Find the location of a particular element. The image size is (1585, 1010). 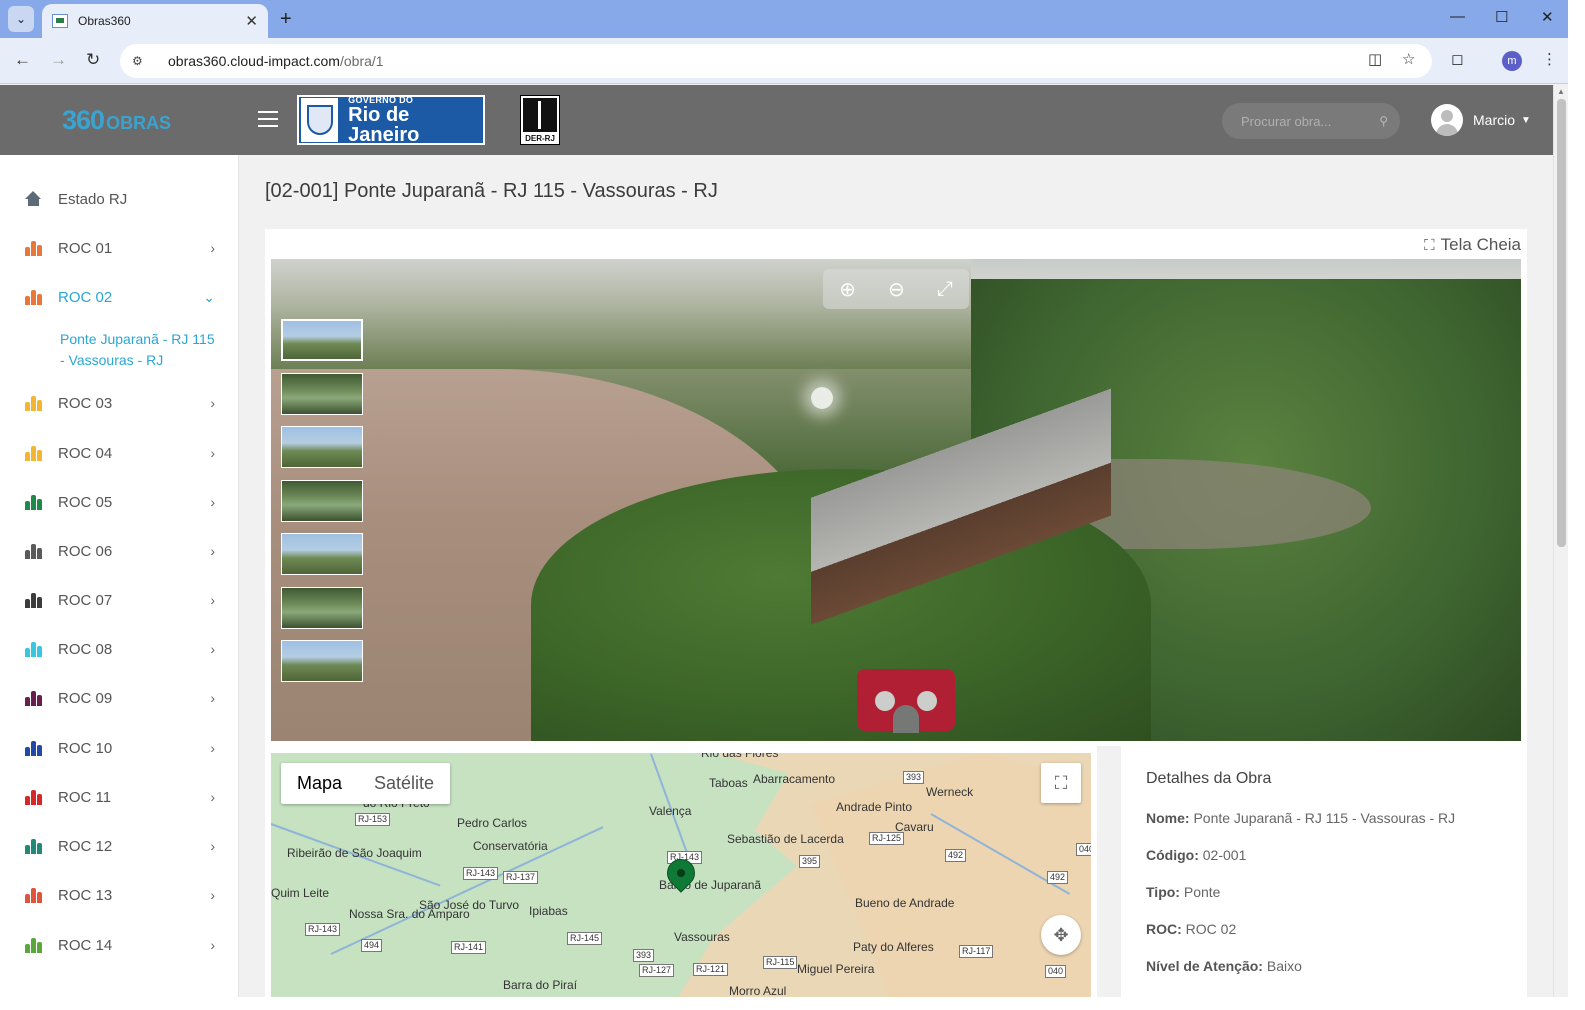

close-window-icon: ✕ is located at coordinates (1547, 17).